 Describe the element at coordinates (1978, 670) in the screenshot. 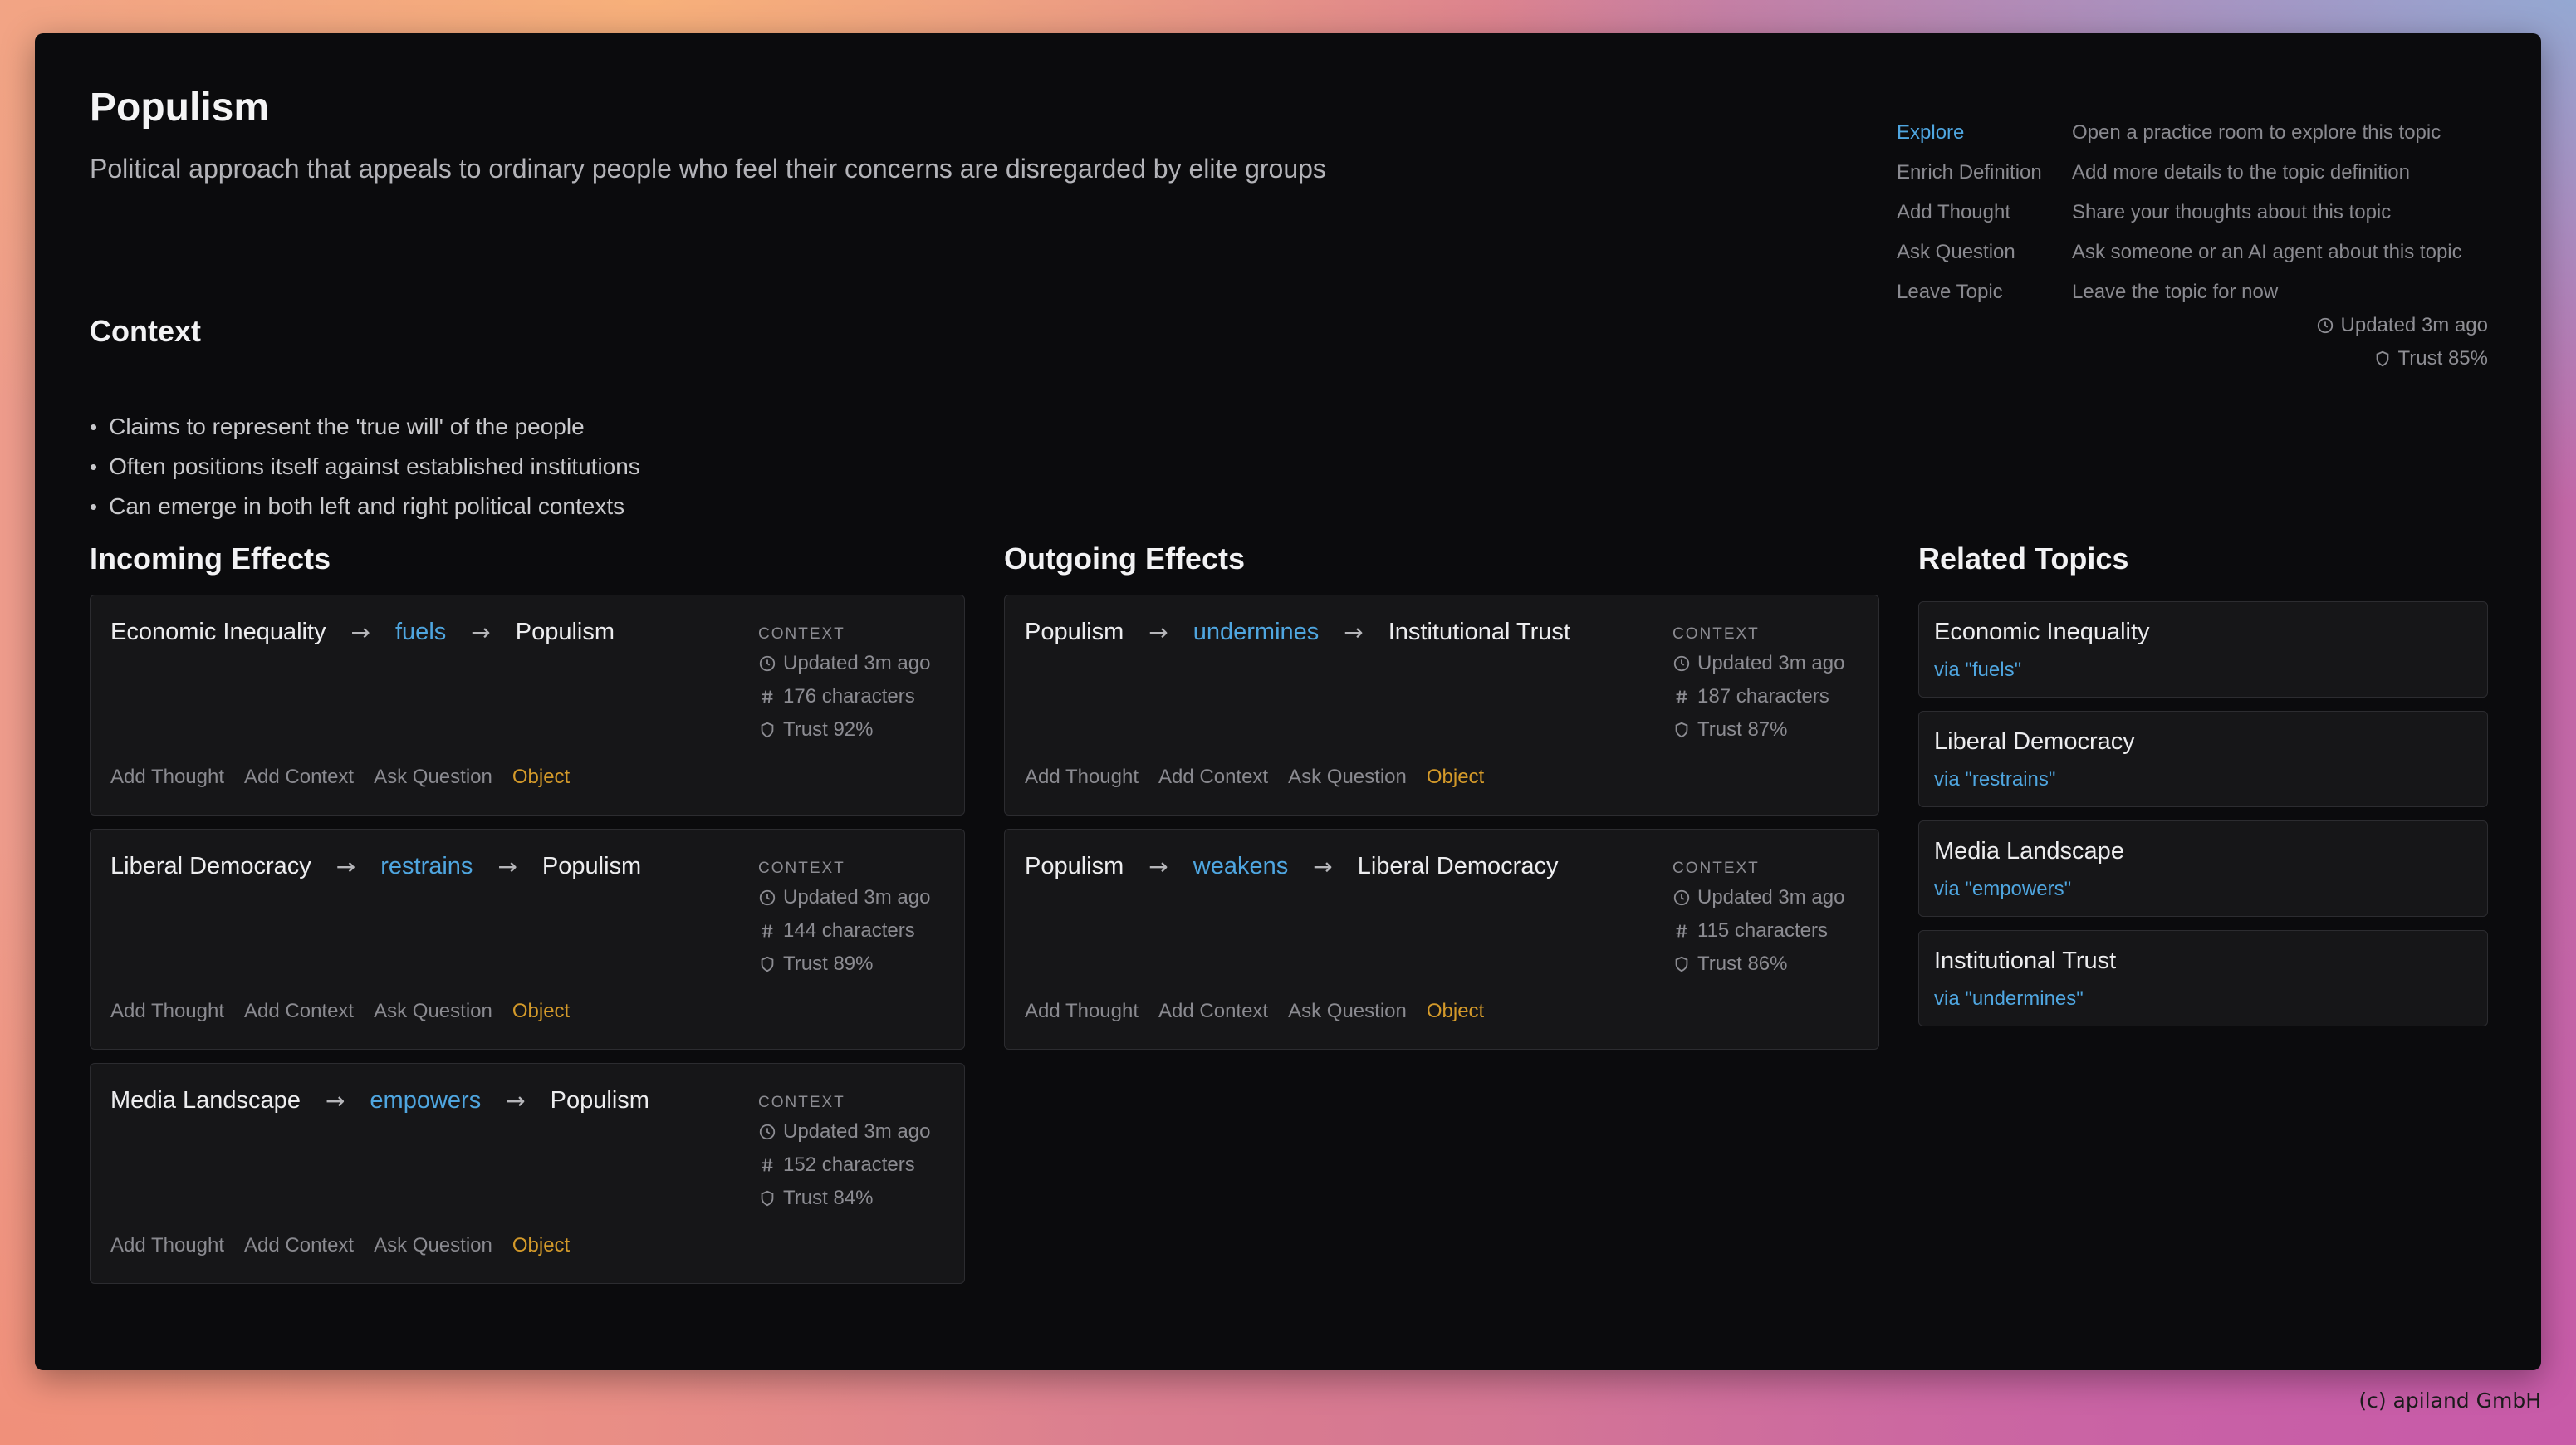

I see `related-topic-via: via "fuels"` at that location.